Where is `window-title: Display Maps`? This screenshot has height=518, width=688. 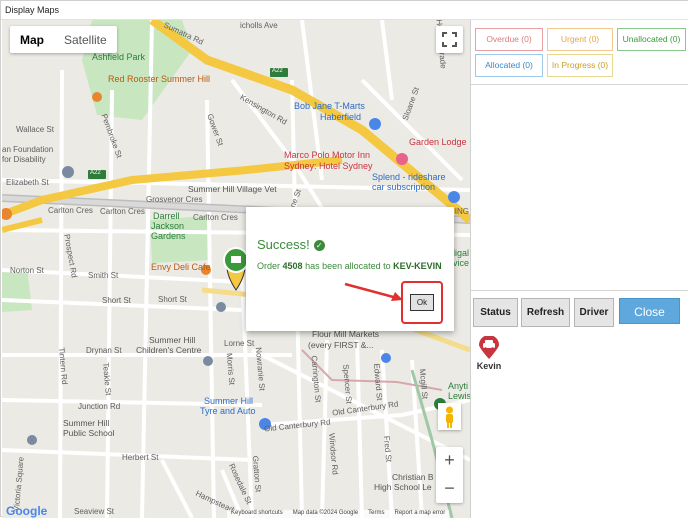
window-title: Display Maps is located at coordinates (344, 10).